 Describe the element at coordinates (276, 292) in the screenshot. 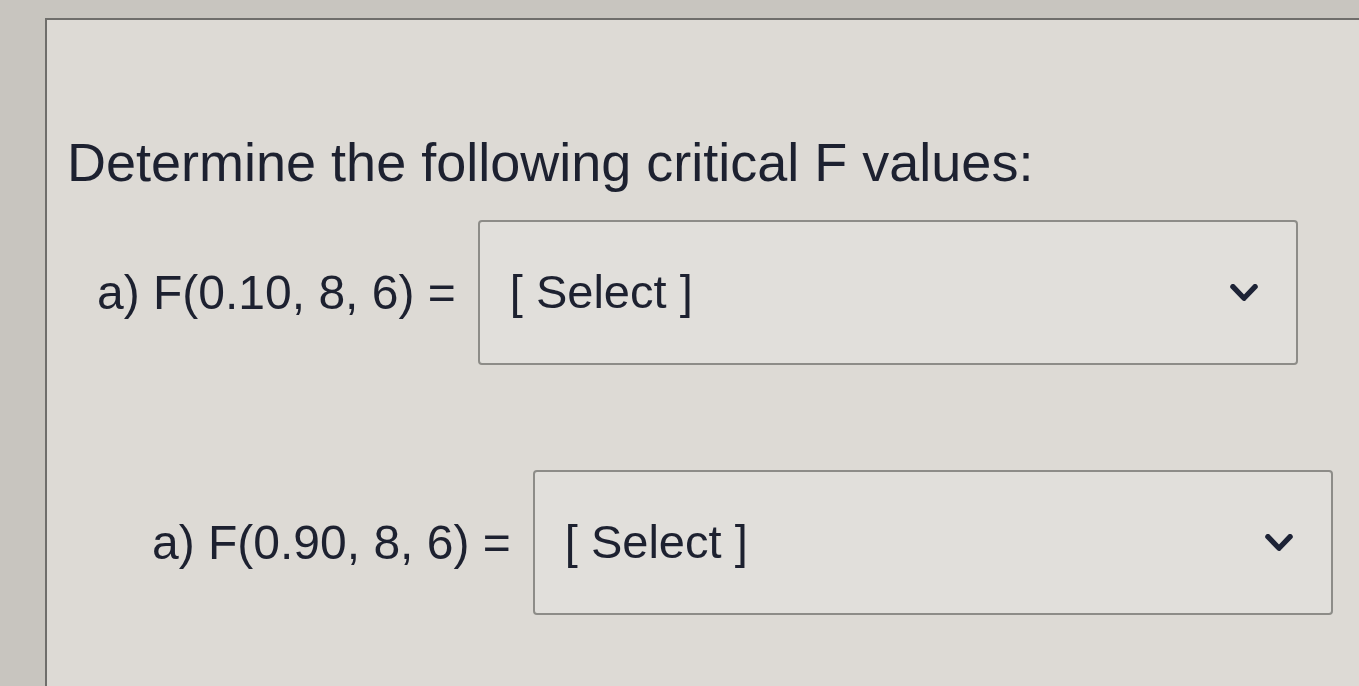

I see `question-label: a) F(0.10, 8, 6) =` at that location.